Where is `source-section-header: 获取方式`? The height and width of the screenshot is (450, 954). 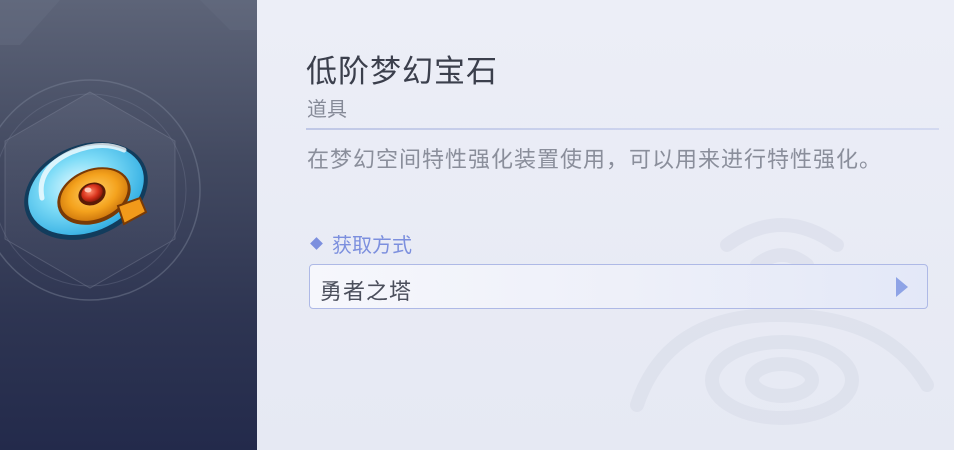 source-section-header: 获取方式 is located at coordinates (361, 243).